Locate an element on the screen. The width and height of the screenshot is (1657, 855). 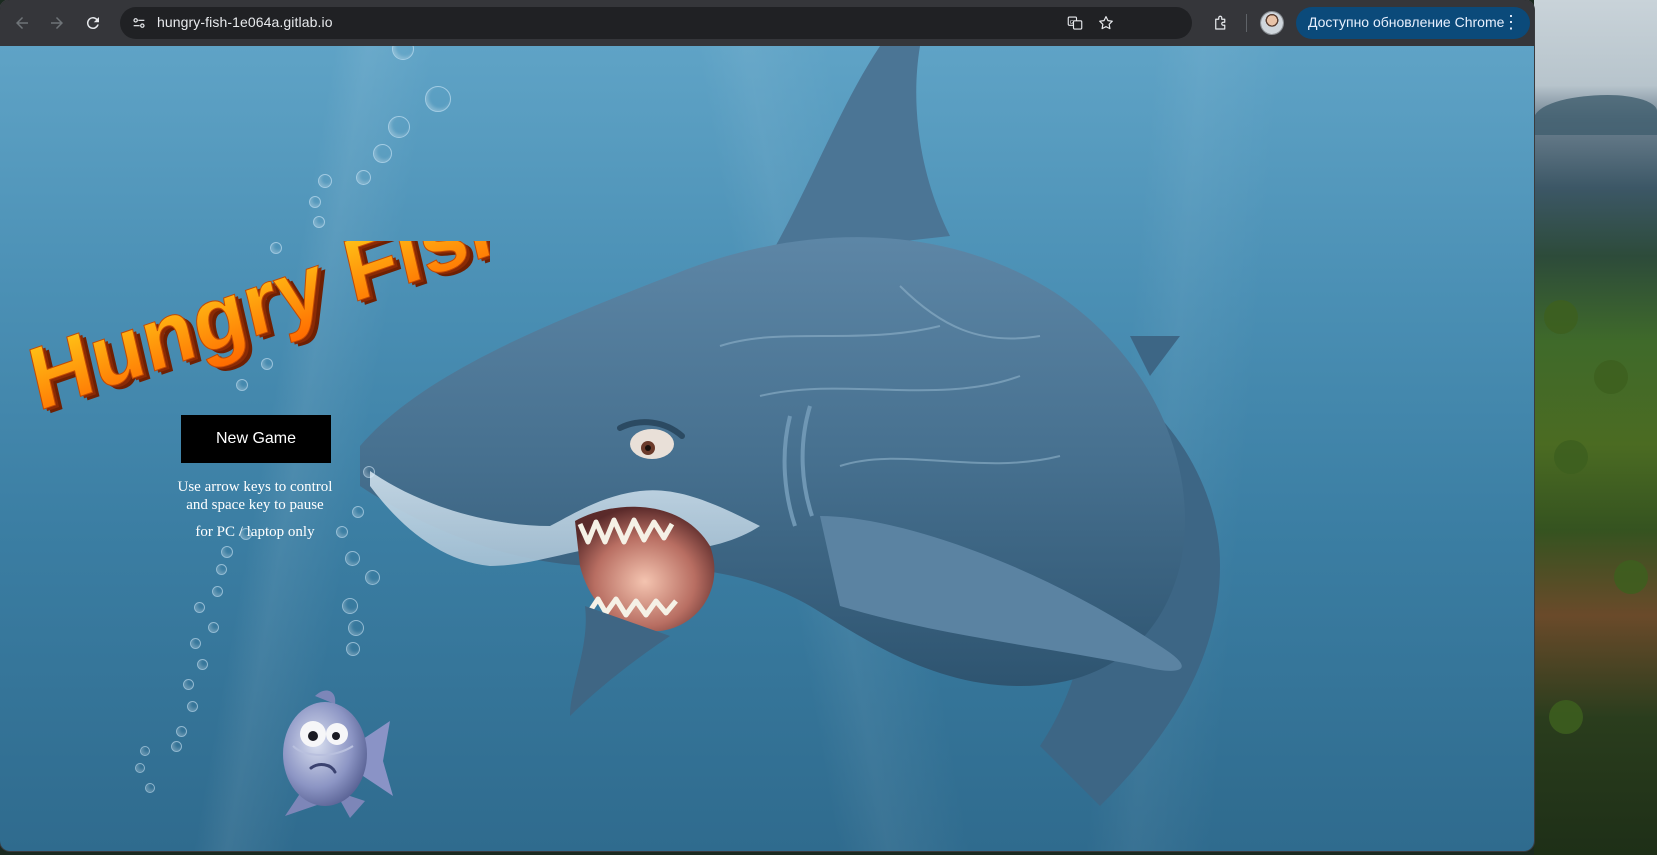
instruction-line: Use arrow keys to control is located at coordinates (255, 487).